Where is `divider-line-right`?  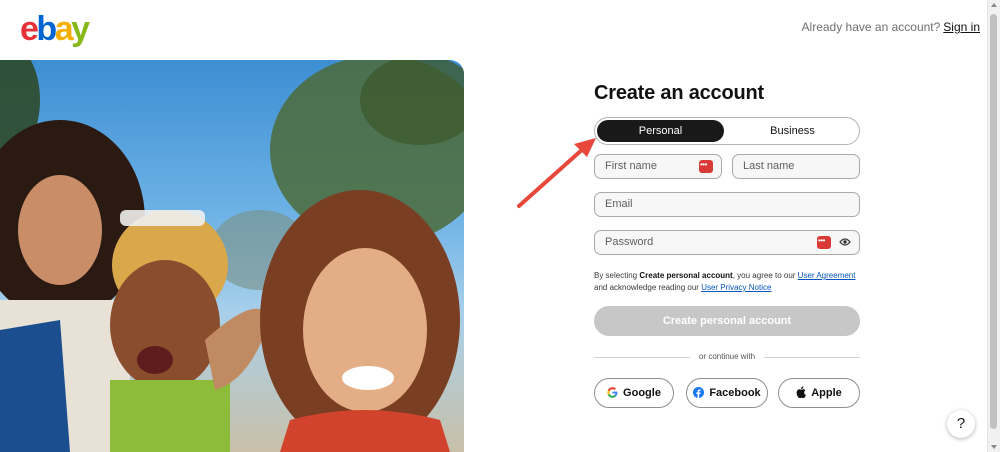 divider-line-right is located at coordinates (812, 357).